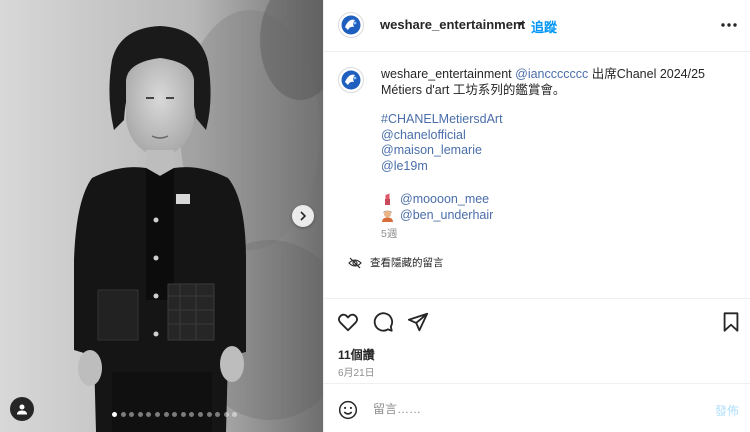  Describe the element at coordinates (356, 354) in the screenshot. I see `like-count: 11個讚` at that location.